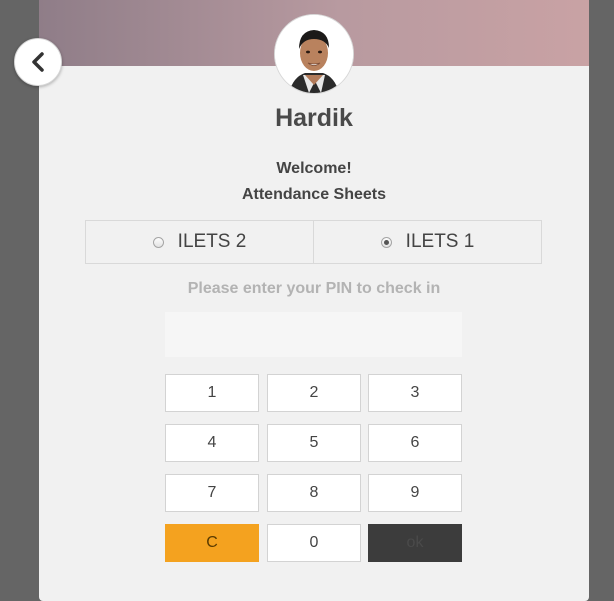  I want to click on key-6: 6, so click(415, 443).